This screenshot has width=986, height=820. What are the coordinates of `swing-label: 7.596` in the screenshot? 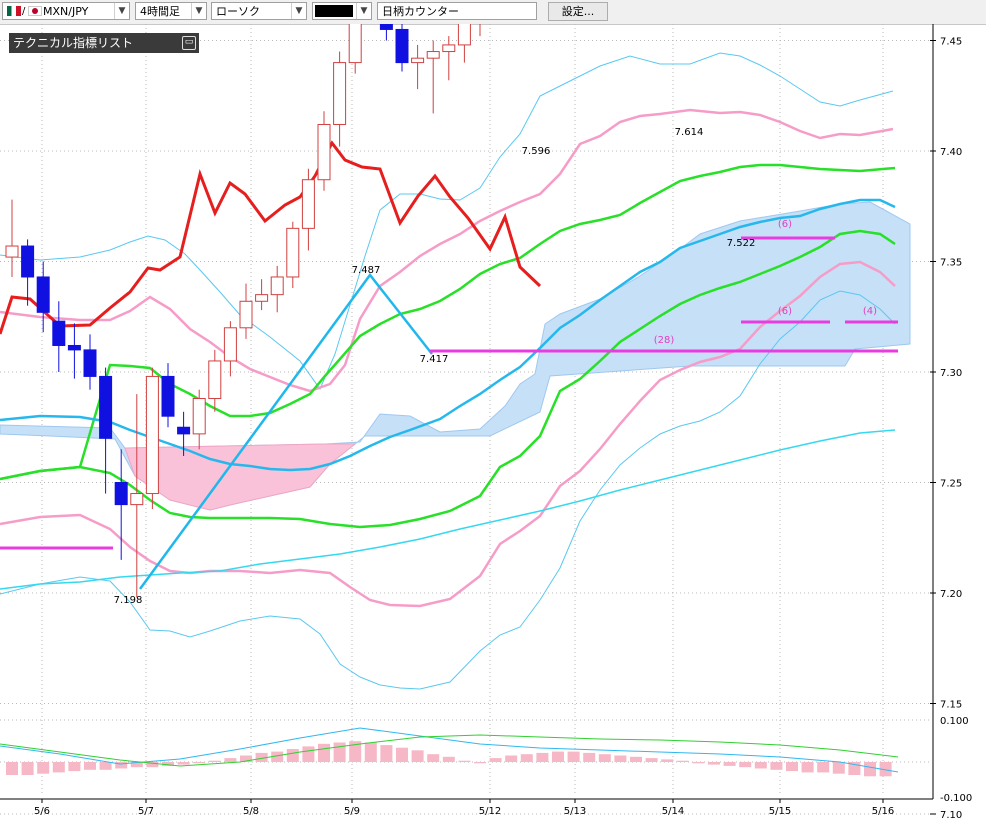 It's located at (536, 151).